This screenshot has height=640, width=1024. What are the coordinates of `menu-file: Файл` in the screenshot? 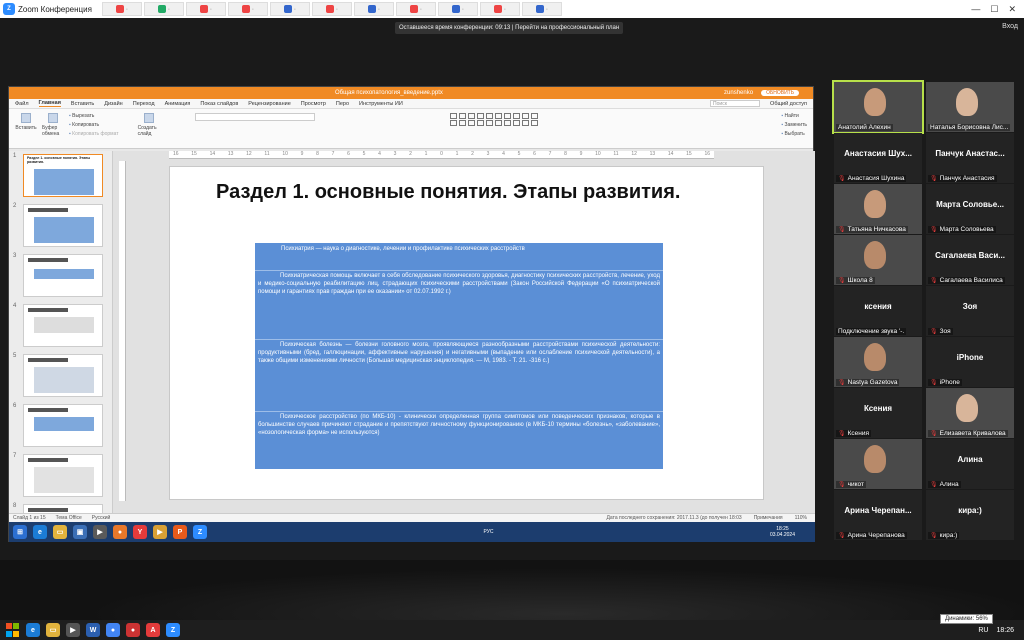 It's located at (22, 104).